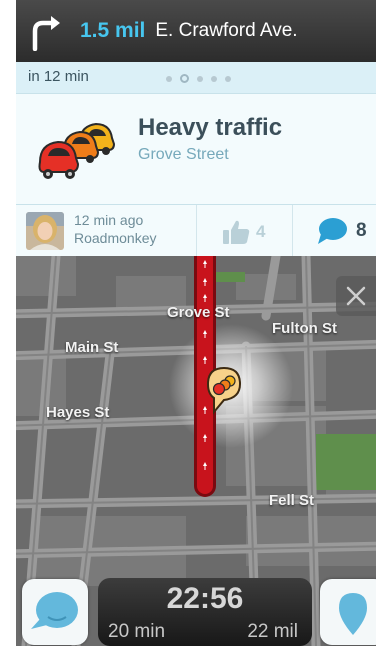  I want to click on reporter-name: Roadmonkey, so click(115, 238).